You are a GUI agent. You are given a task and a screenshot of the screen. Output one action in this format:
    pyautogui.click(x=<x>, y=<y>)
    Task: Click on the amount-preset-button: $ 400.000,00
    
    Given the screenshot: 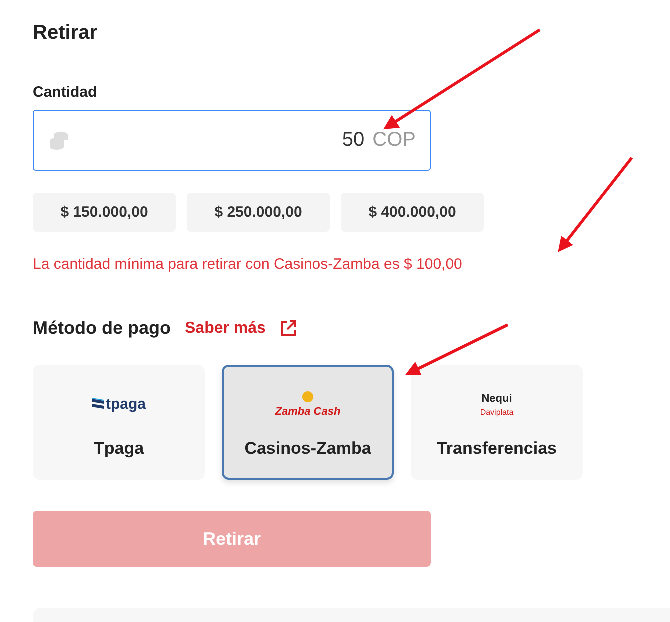 What is the action you would take?
    pyautogui.click(x=412, y=212)
    